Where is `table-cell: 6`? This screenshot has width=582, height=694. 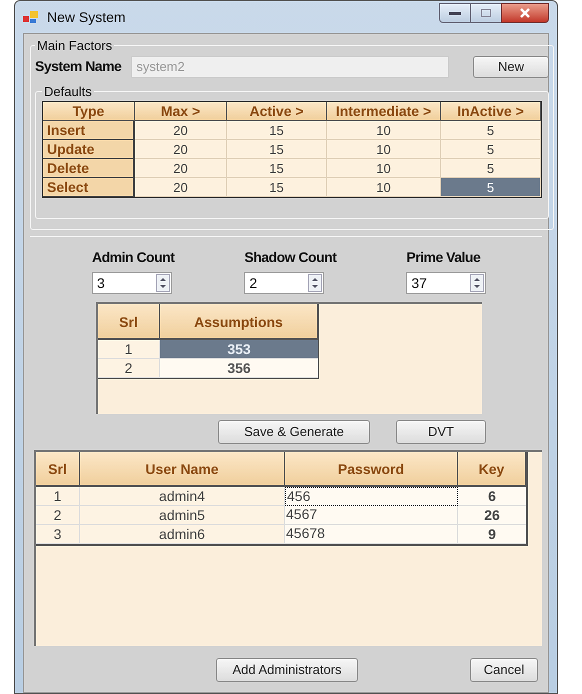
table-cell: 6 is located at coordinates (492, 496).